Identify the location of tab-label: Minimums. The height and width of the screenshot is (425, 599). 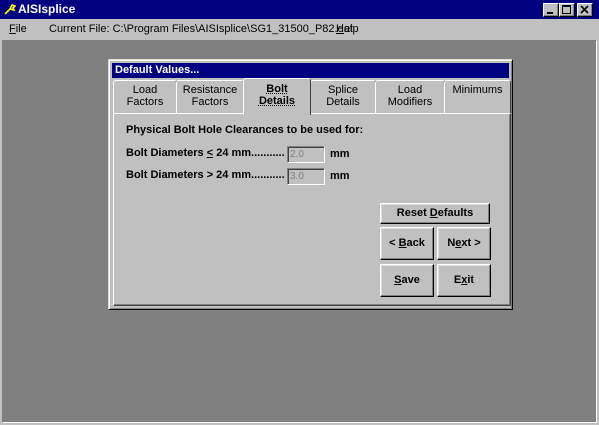
(477, 90).